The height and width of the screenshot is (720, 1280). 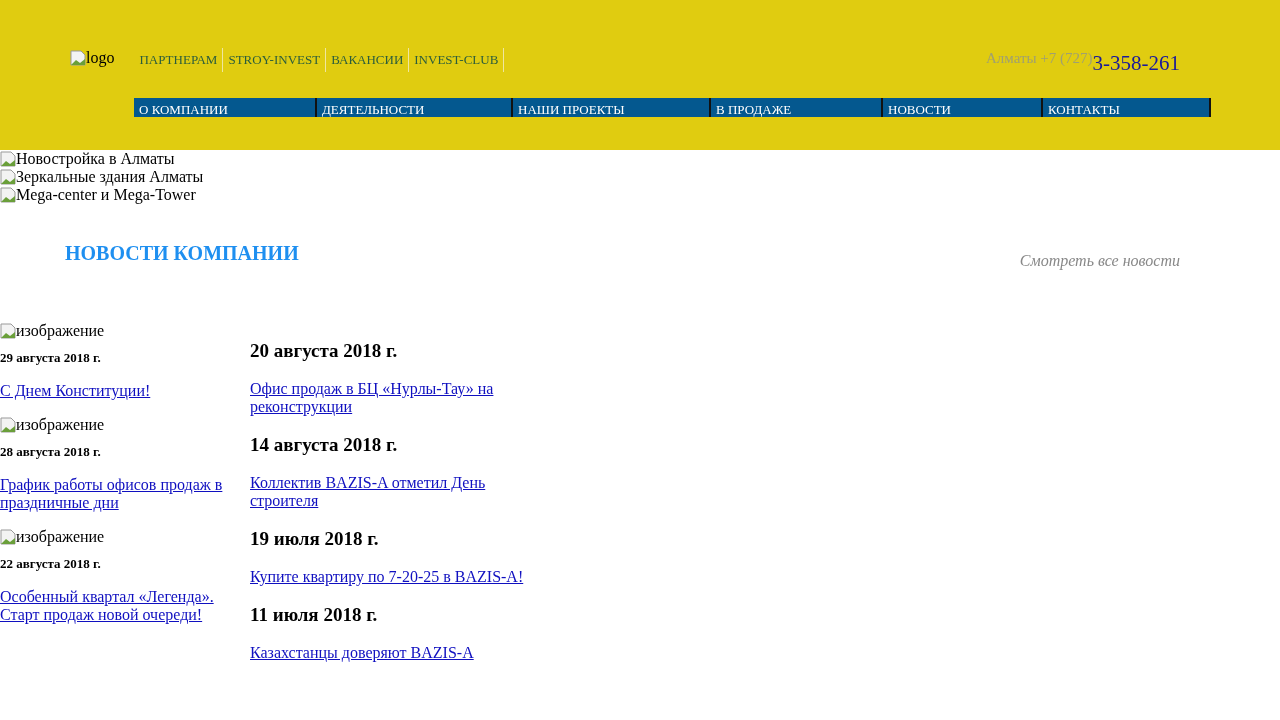 I want to click on news-date: 29 августа 2018 г., so click(x=51, y=358).